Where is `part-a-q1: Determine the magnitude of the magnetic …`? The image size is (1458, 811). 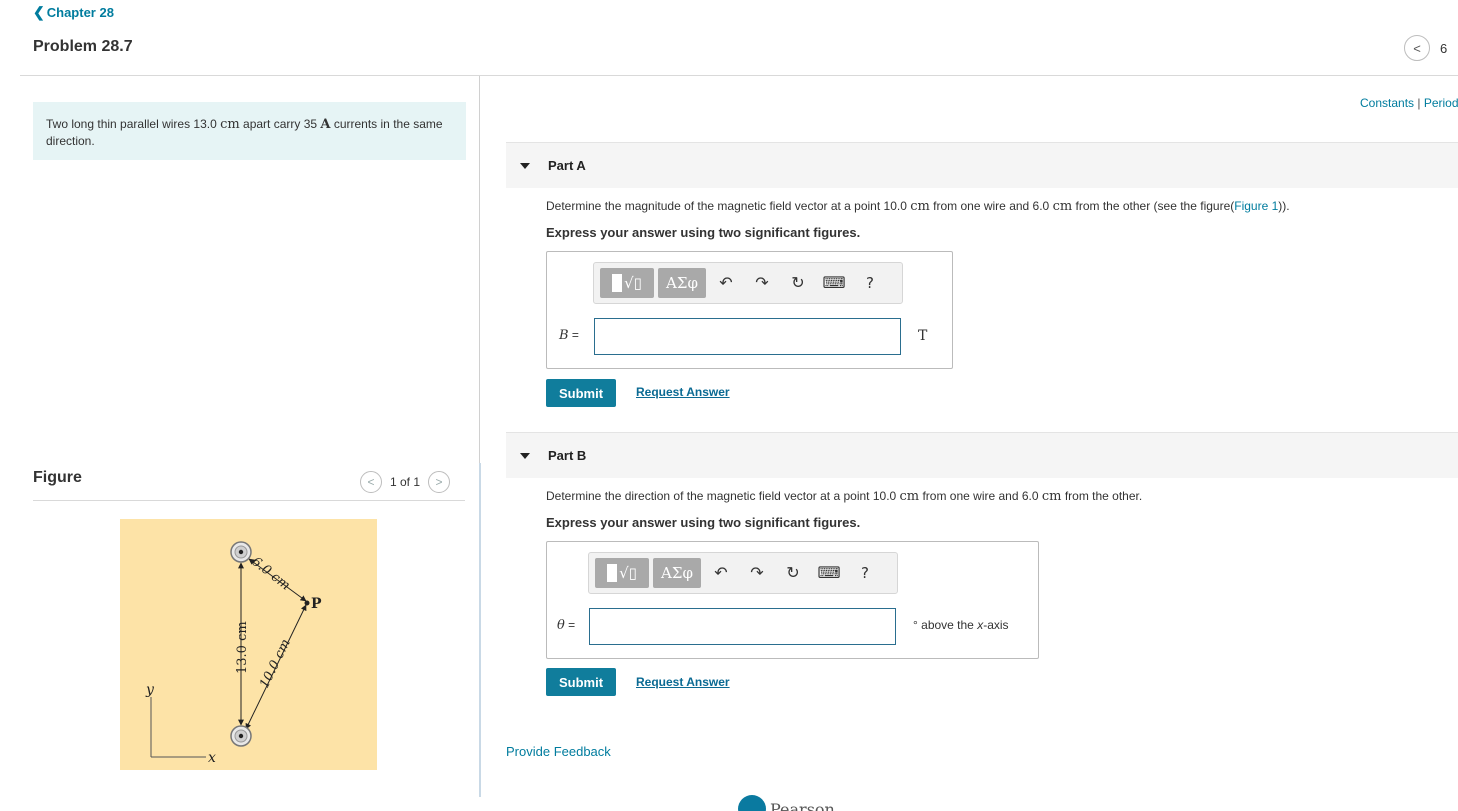 part-a-q1: Determine the magnitude of the magnetic … is located at coordinates (728, 206).